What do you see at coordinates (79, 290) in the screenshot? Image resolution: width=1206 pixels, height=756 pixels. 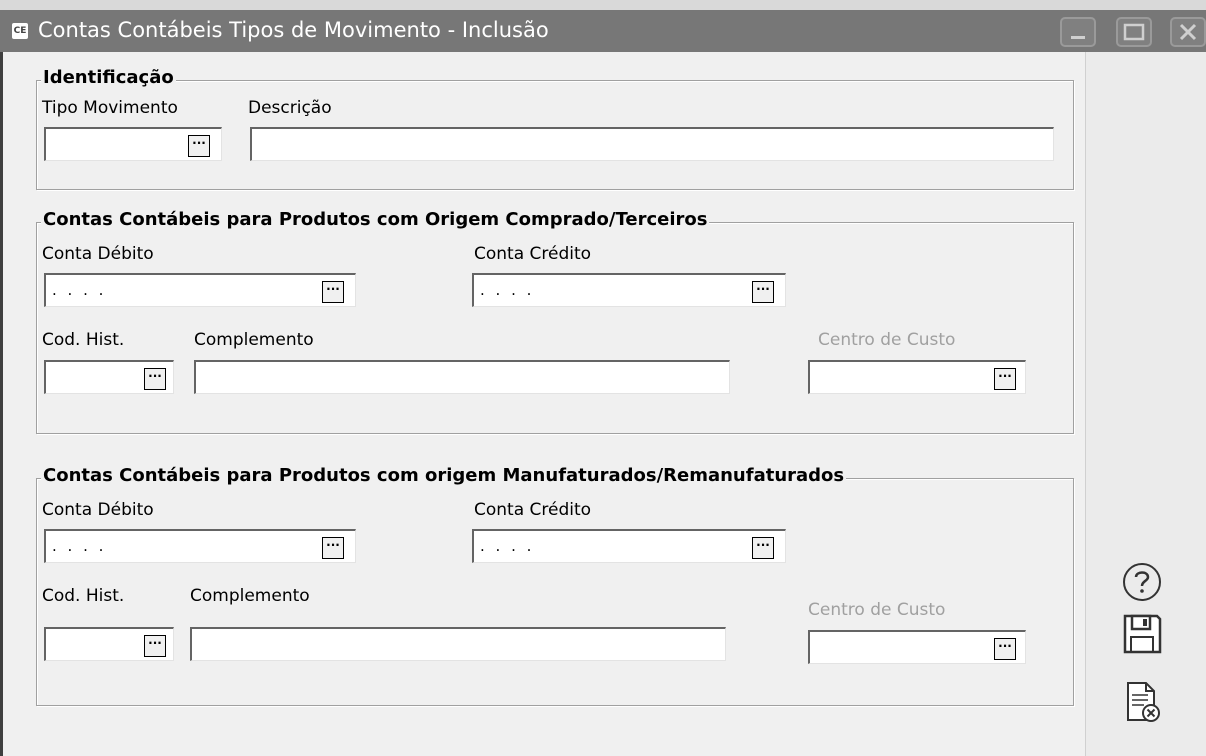 I see `comprado-conta-debito-value: . . . .` at bounding box center [79, 290].